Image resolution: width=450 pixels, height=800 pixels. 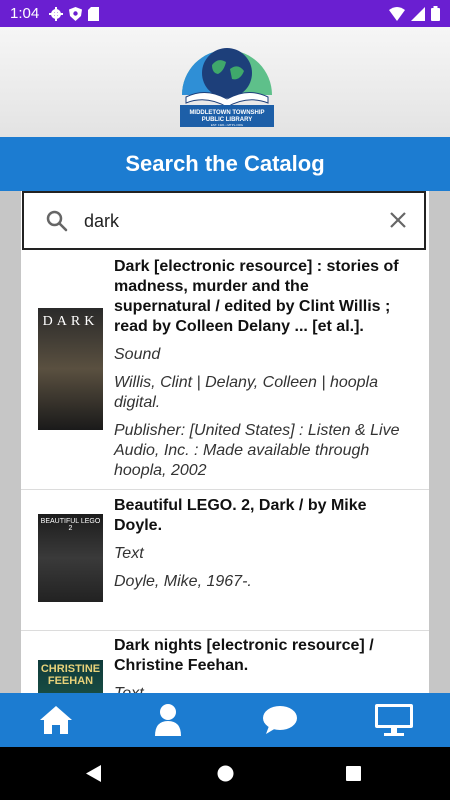 I want to click on page-title-bar: Search the Catalog, so click(x=225, y=164).